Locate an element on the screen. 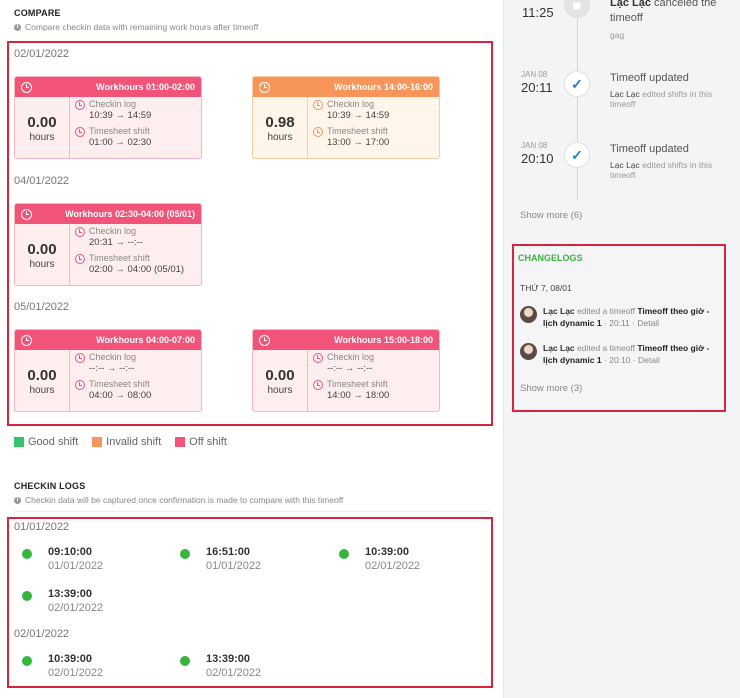  compare-date: 02/01/2022 is located at coordinates (42, 54).